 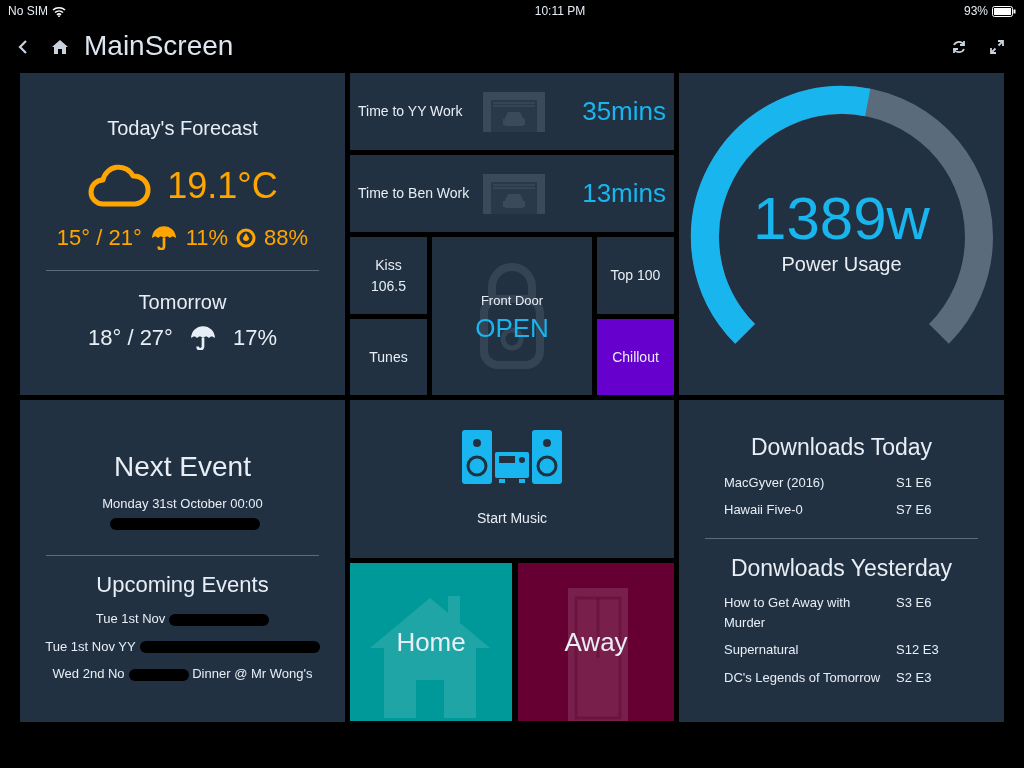 What do you see at coordinates (182, 503) in the screenshot?
I see `next-event-text: Monday 31st October 00:00` at bounding box center [182, 503].